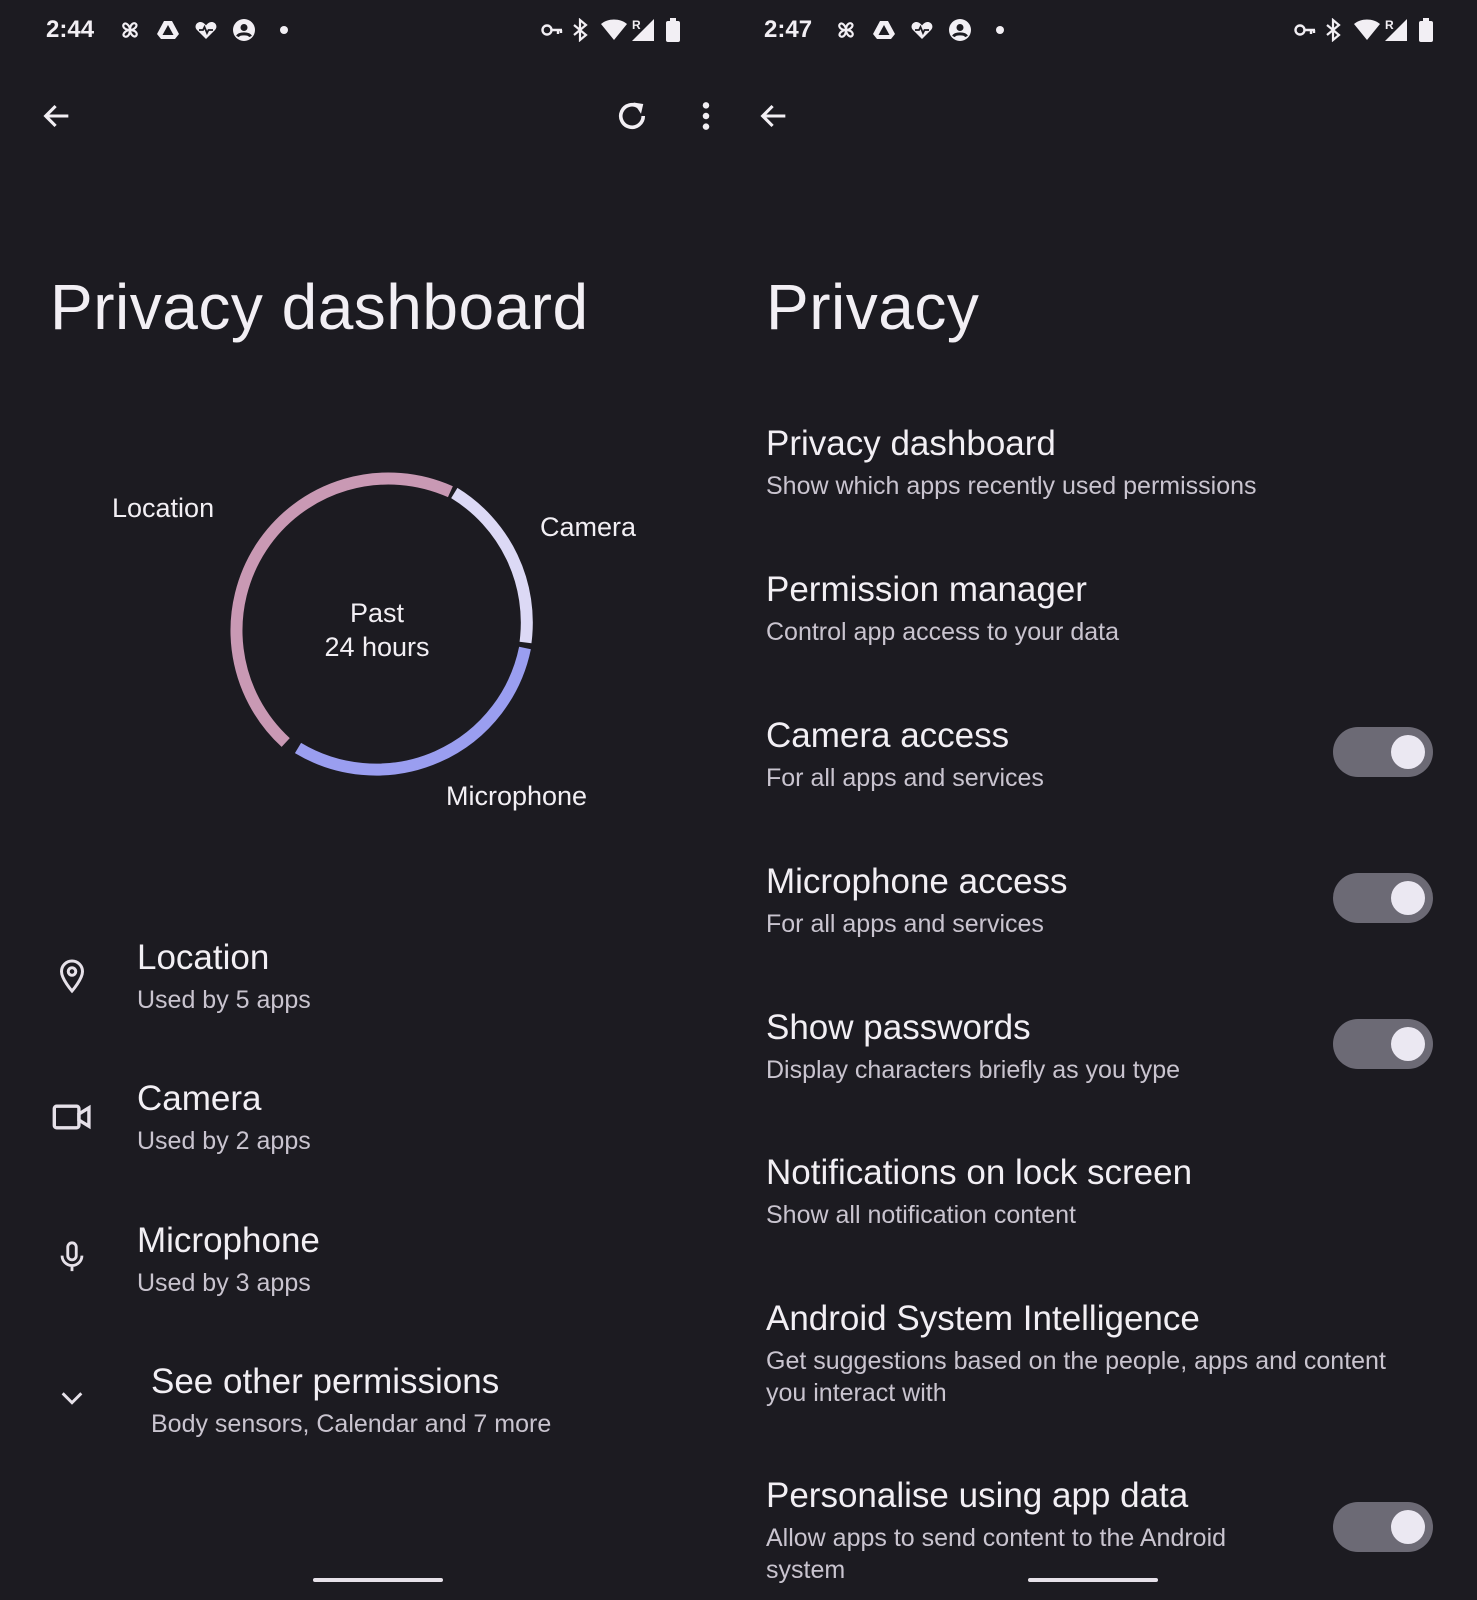  What do you see at coordinates (926, 589) in the screenshot?
I see `setting-title: Permission manager` at bounding box center [926, 589].